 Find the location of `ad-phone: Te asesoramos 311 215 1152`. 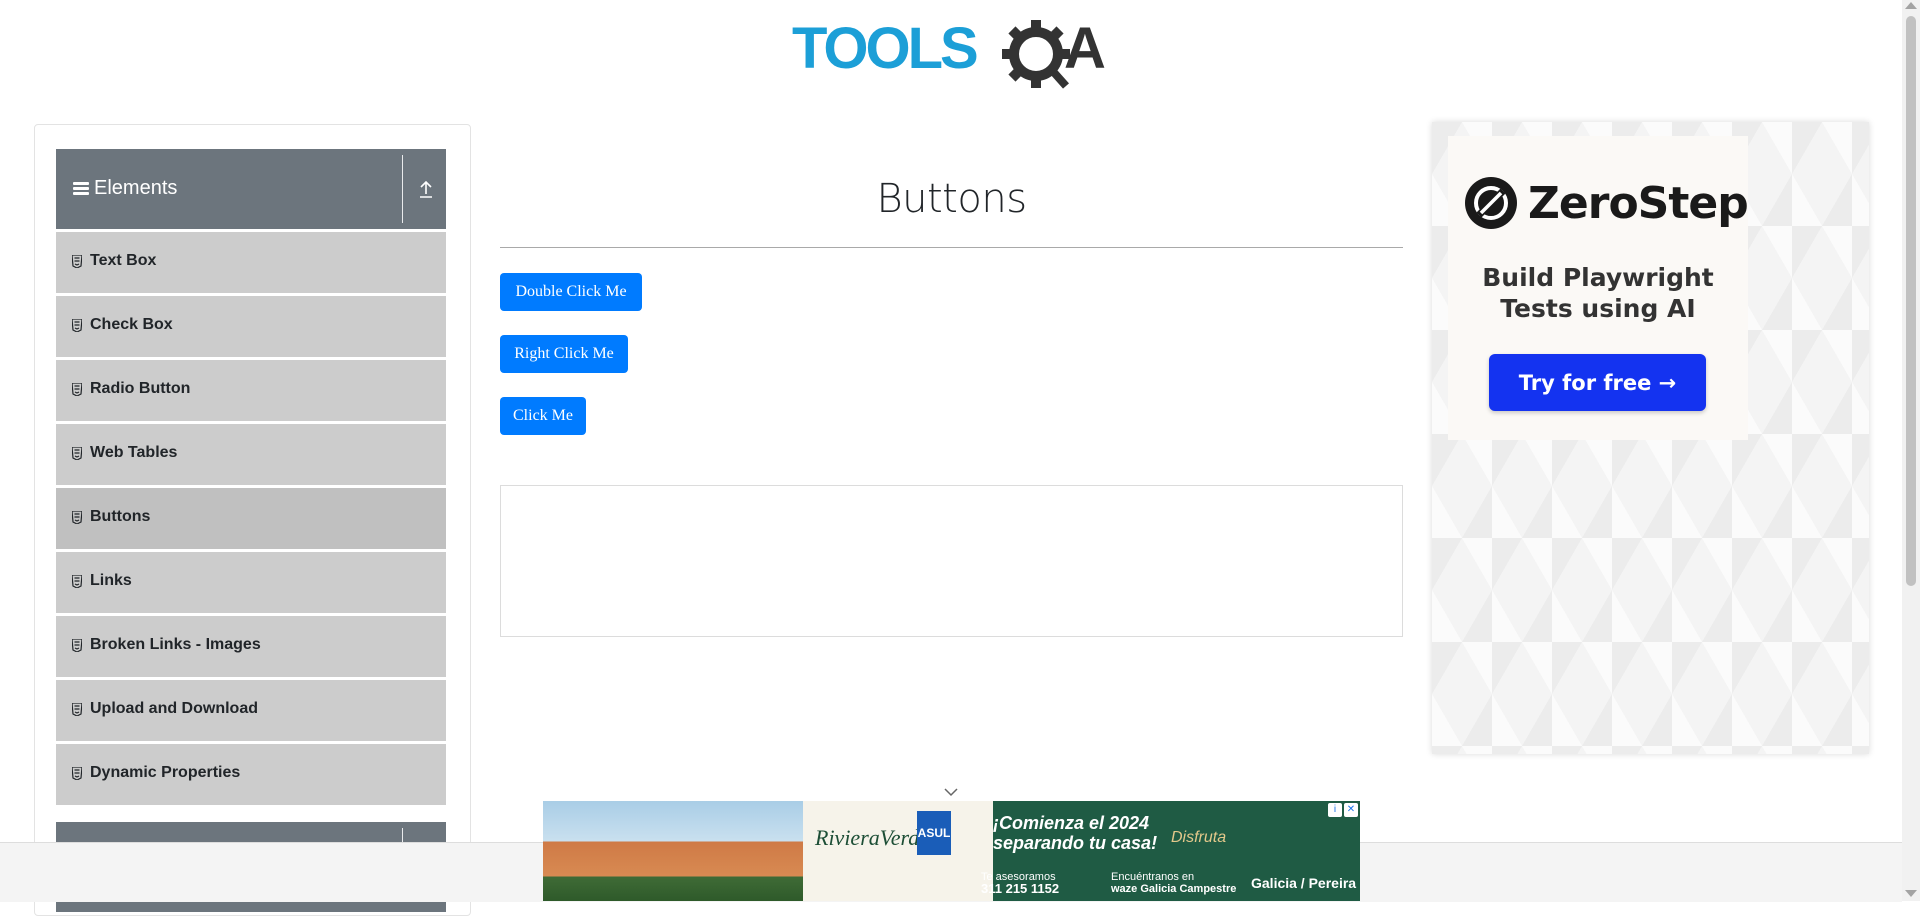

ad-phone: Te asesoramos 311 215 1152 is located at coordinates (1020, 883).